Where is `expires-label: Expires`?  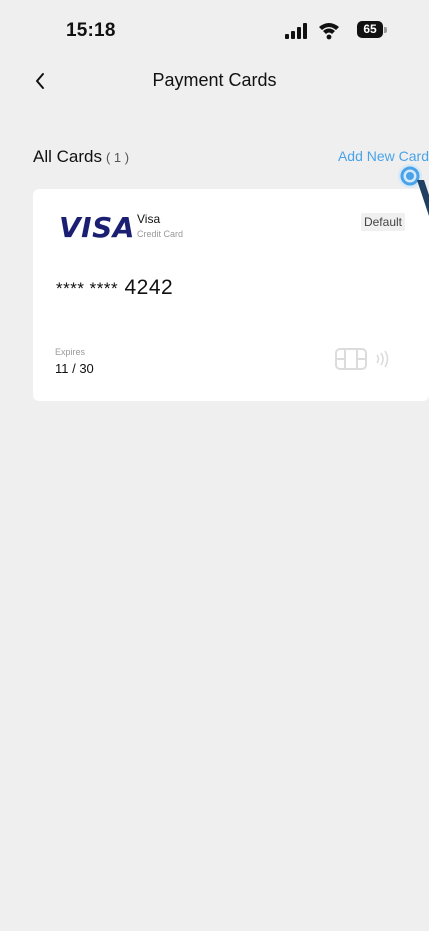 expires-label: Expires is located at coordinates (70, 352).